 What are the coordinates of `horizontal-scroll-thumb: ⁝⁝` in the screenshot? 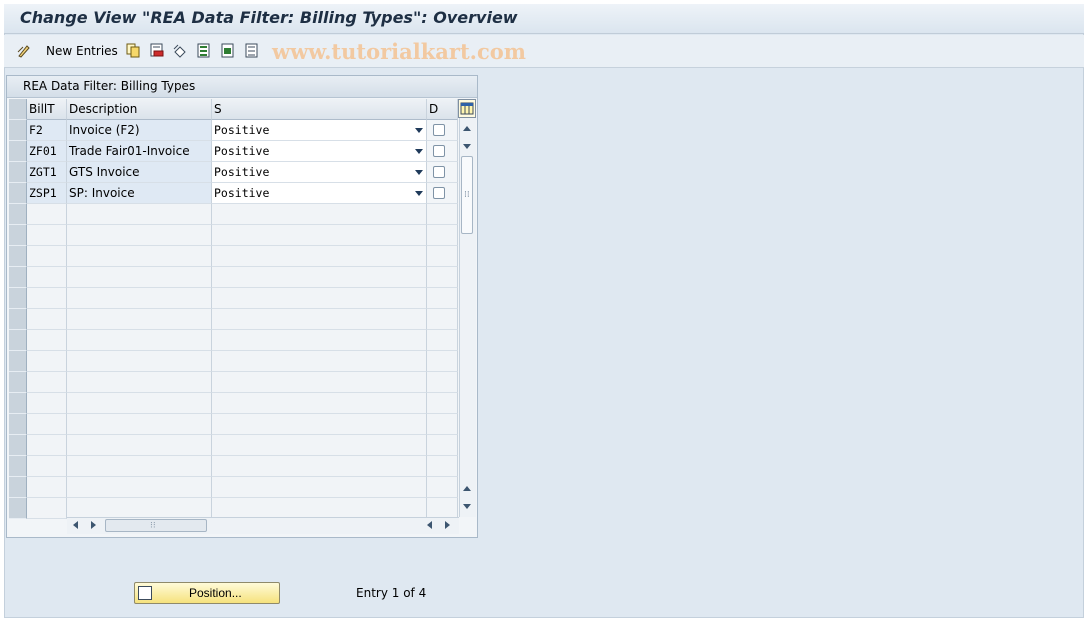 It's located at (156, 525).